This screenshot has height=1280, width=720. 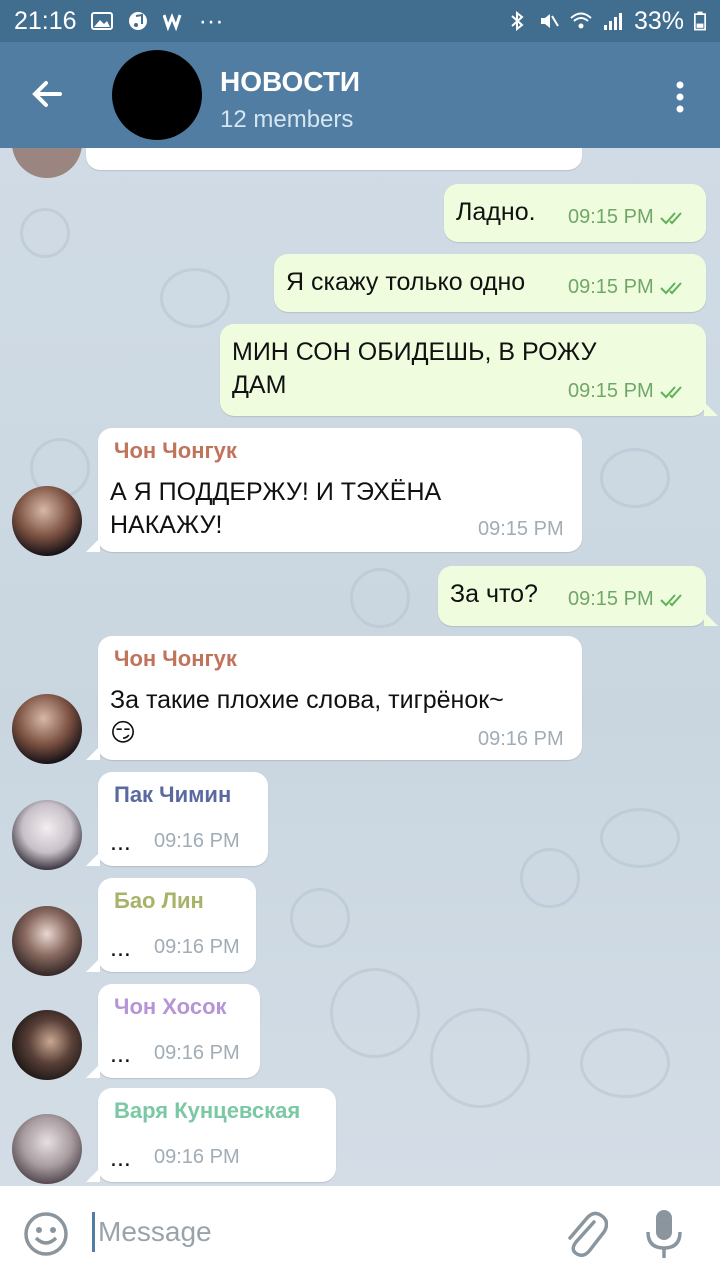 What do you see at coordinates (46, 1234) in the screenshot?
I see `emoji-icon` at bounding box center [46, 1234].